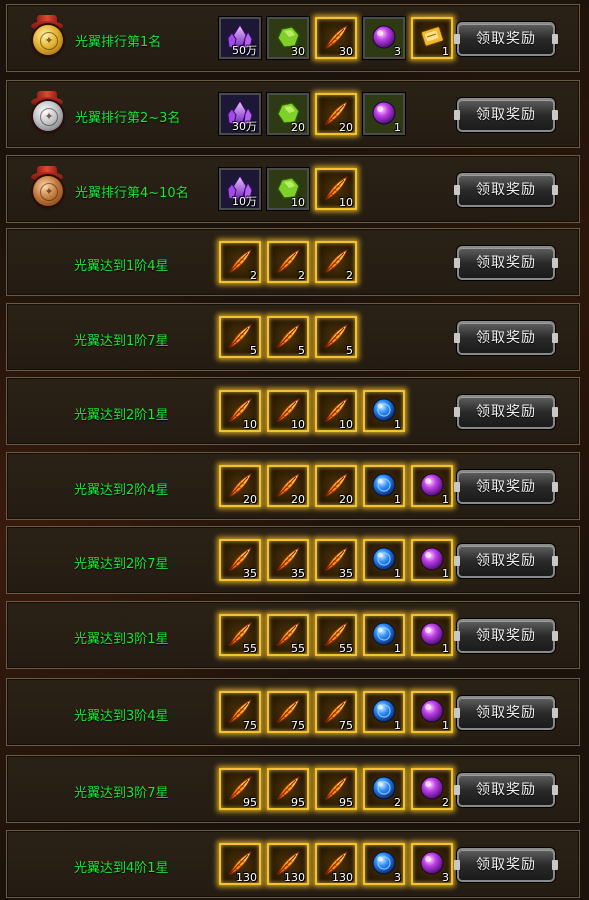 The width and height of the screenshot is (589, 900). Describe the element at coordinates (250, 573) in the screenshot. I see `item-quantity: 35` at that location.